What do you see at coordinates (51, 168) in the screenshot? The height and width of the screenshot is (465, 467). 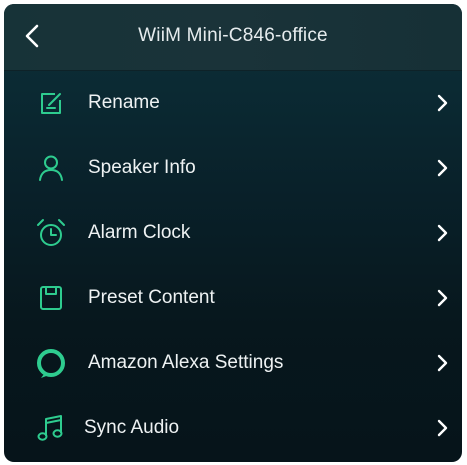 I see `user-icon` at bounding box center [51, 168].